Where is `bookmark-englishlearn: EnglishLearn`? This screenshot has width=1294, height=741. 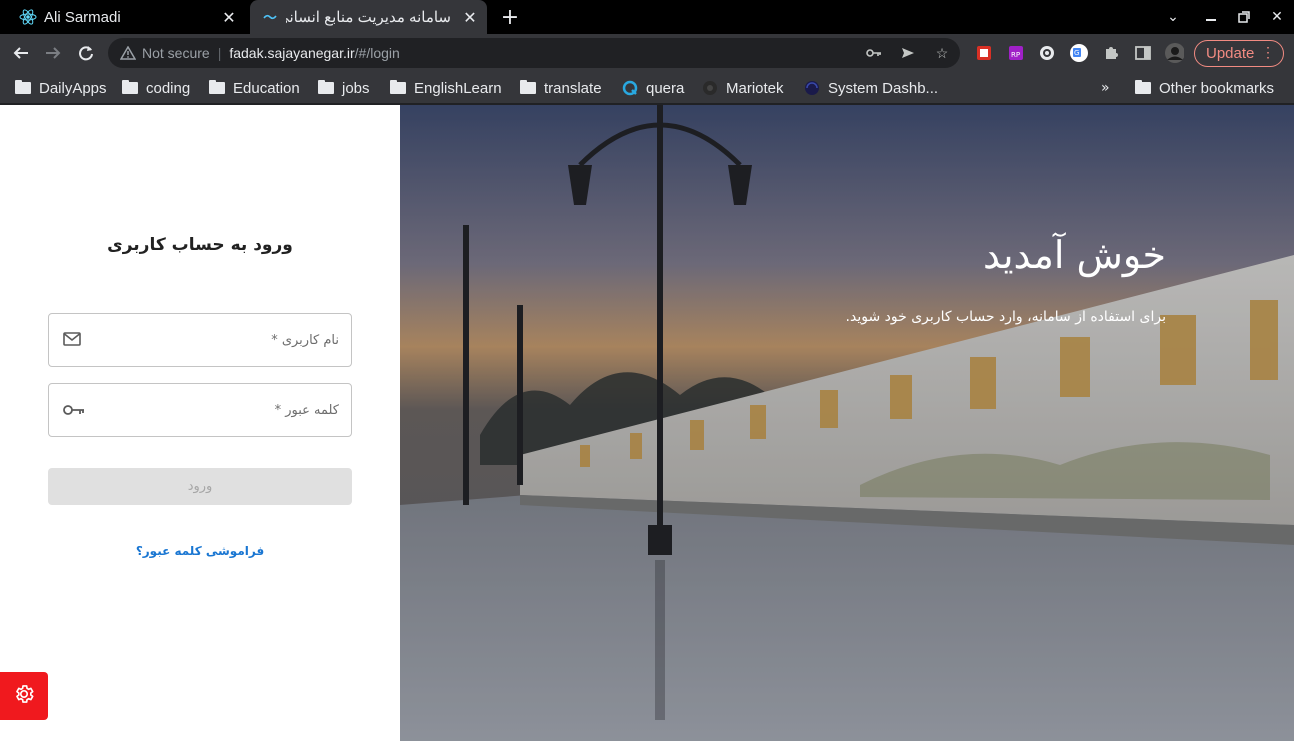 bookmark-englishlearn: EnglishLearn is located at coordinates (446, 88).